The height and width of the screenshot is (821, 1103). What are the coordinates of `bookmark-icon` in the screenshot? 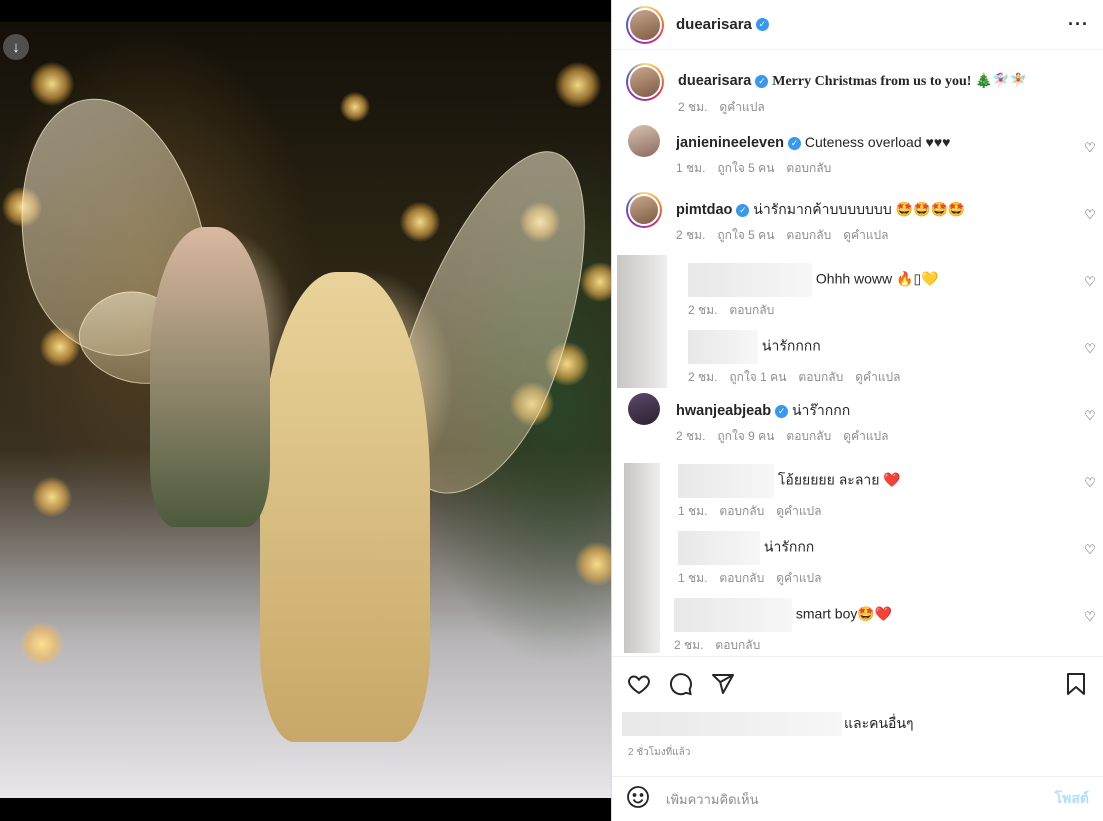 It's located at (1076, 684).